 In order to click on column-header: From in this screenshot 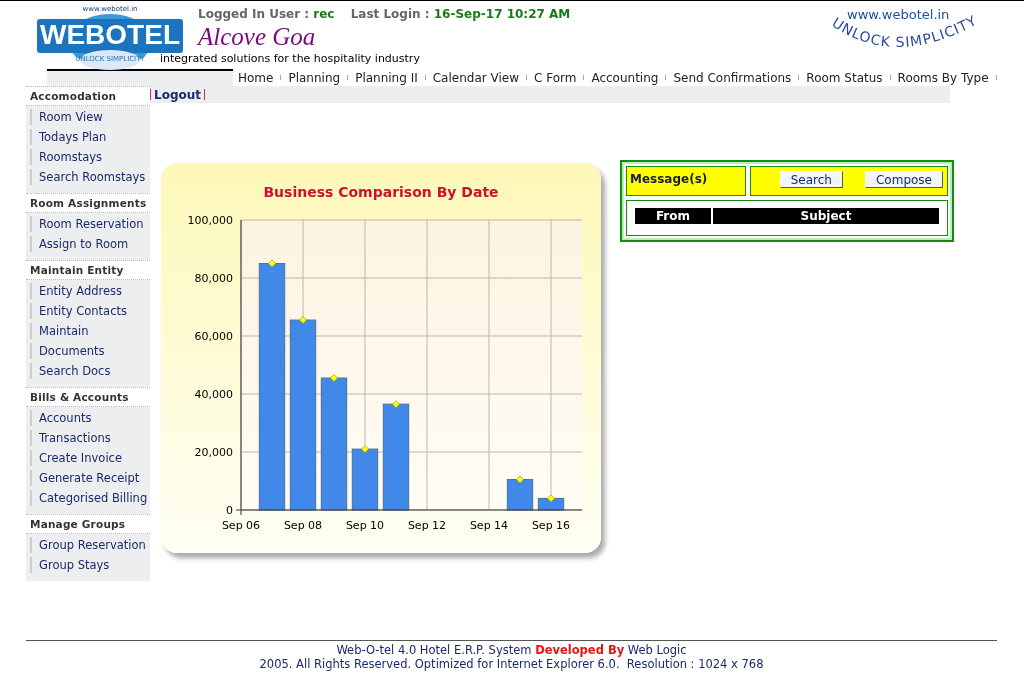, I will do `click(673, 216)`.